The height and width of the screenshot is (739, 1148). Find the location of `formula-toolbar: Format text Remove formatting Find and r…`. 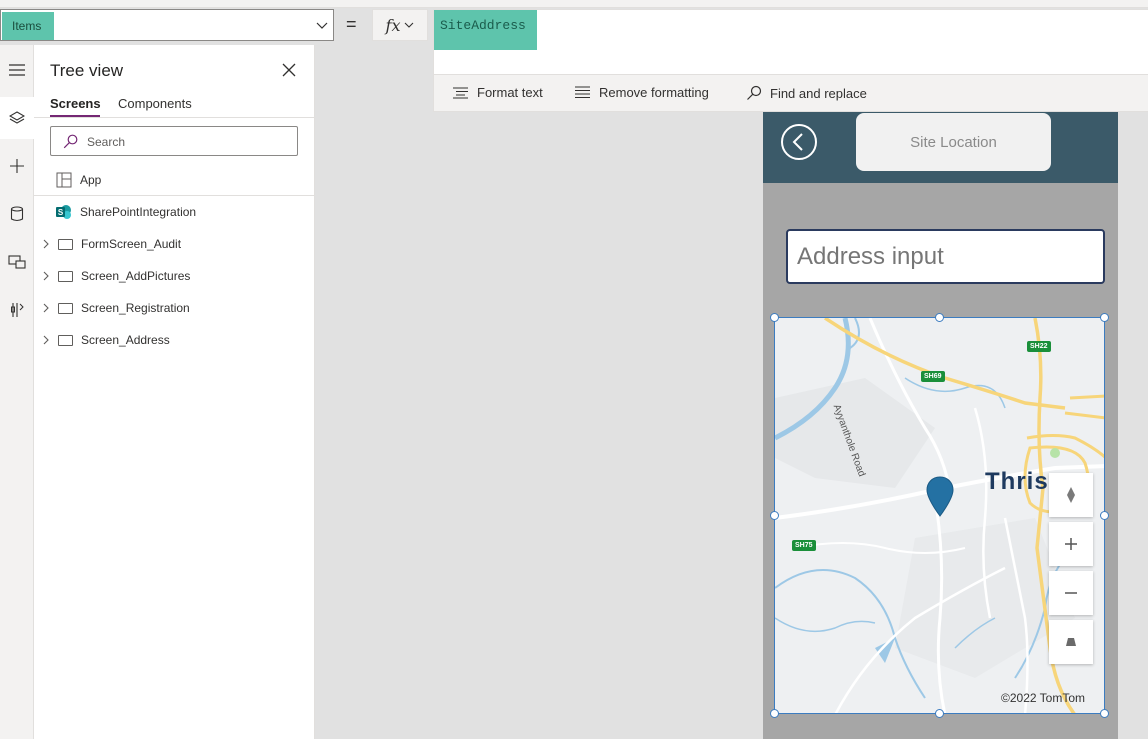

formula-toolbar: Format text Remove formatting Find and r… is located at coordinates (790, 93).